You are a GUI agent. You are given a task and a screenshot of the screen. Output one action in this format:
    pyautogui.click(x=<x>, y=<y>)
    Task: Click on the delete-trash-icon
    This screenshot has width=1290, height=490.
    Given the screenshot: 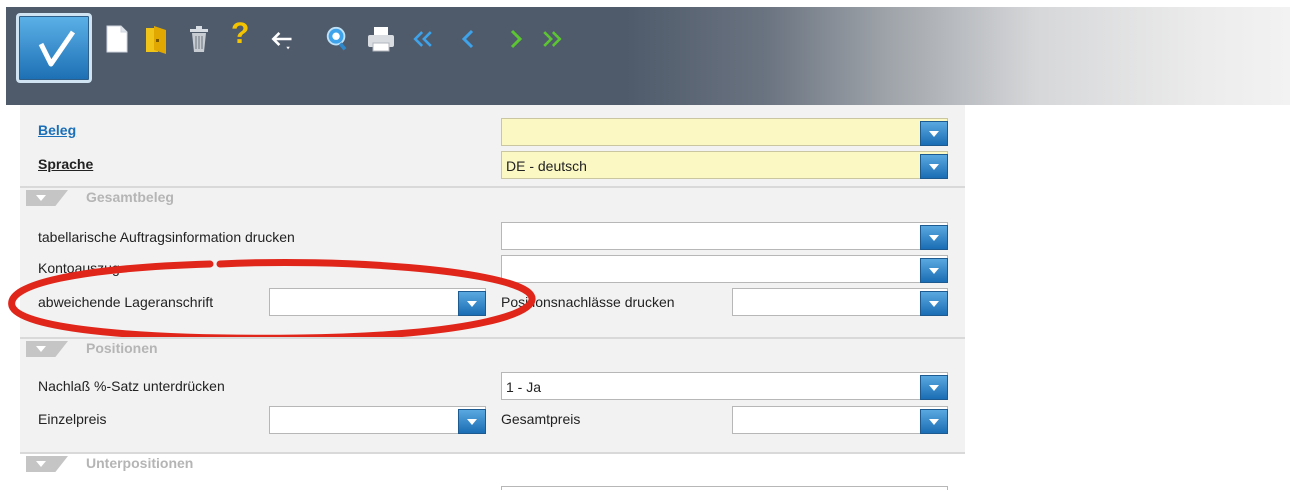 What is the action you would take?
    pyautogui.click(x=199, y=39)
    